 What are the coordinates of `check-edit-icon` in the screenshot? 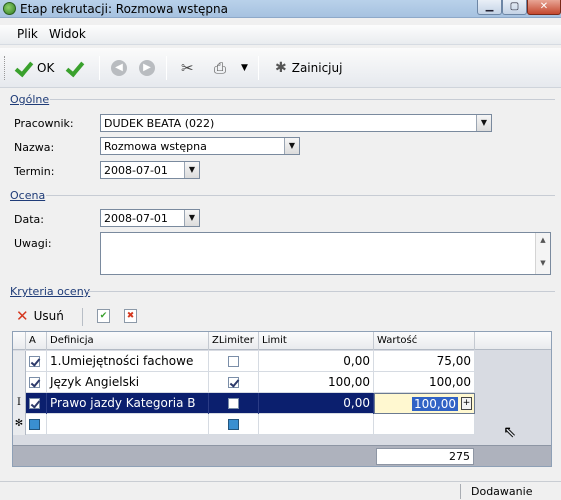 It's located at (74, 68).